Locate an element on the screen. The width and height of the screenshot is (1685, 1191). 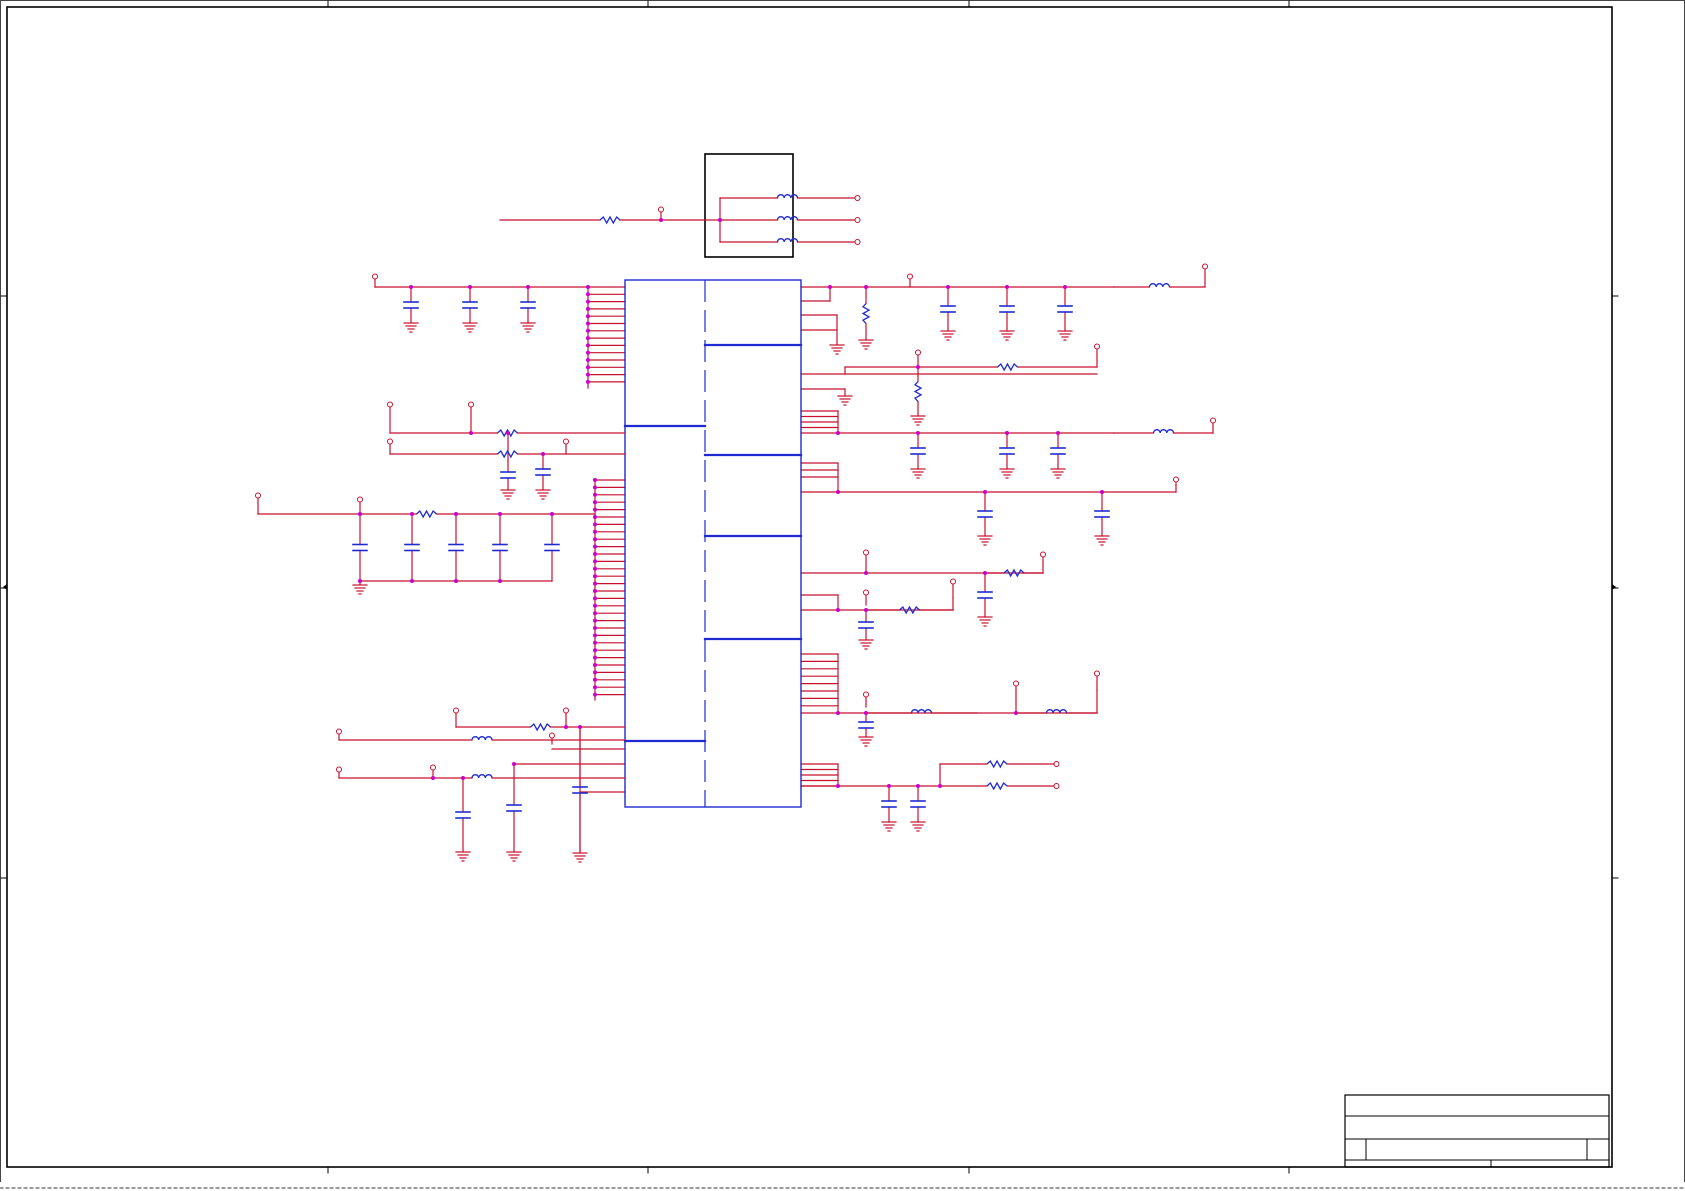
title-block-box is located at coordinates (1477, 1131).